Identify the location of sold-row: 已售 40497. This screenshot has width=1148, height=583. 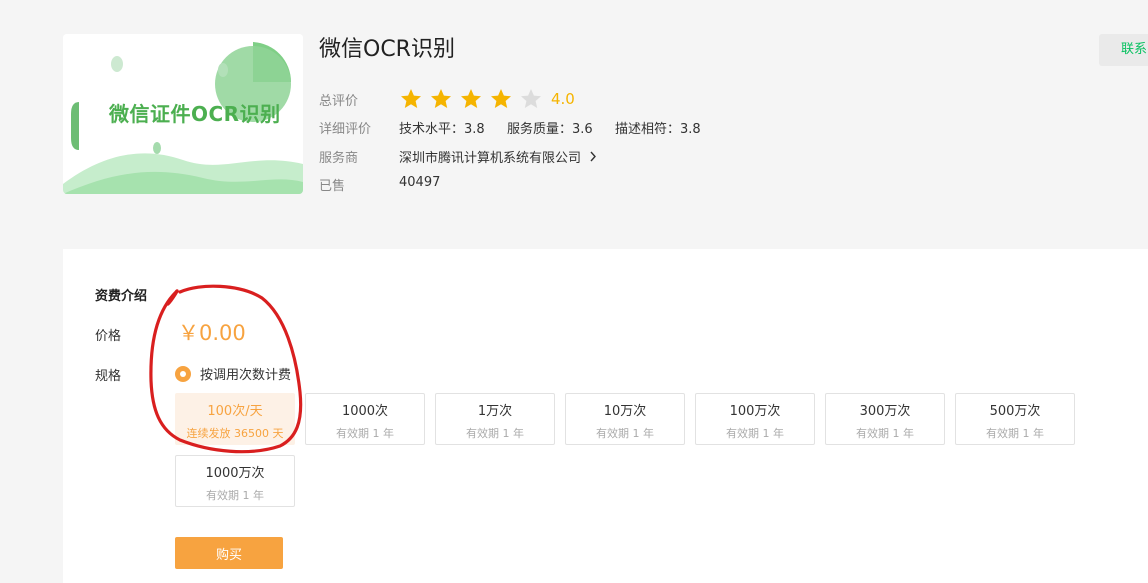
(469, 185).